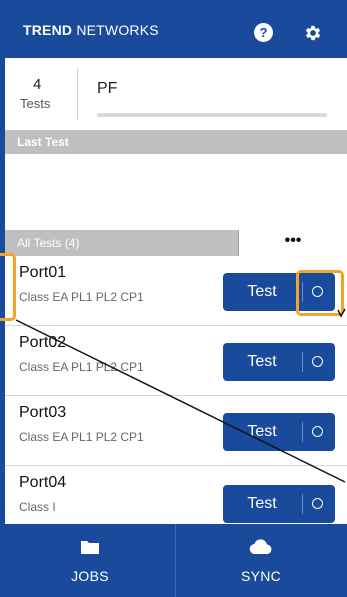 The height and width of the screenshot is (597, 347). Describe the element at coordinates (263, 32) in the screenshot. I see `help-icon: ?` at that location.